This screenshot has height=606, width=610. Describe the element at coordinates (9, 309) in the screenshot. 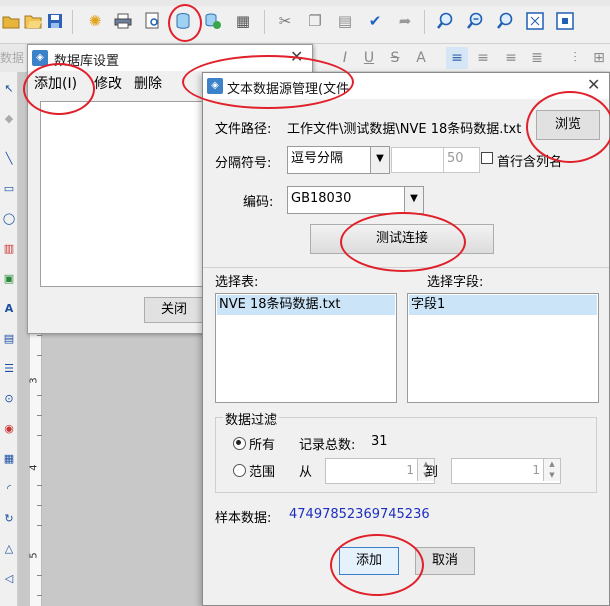

I see `text-tool-icon: A` at that location.